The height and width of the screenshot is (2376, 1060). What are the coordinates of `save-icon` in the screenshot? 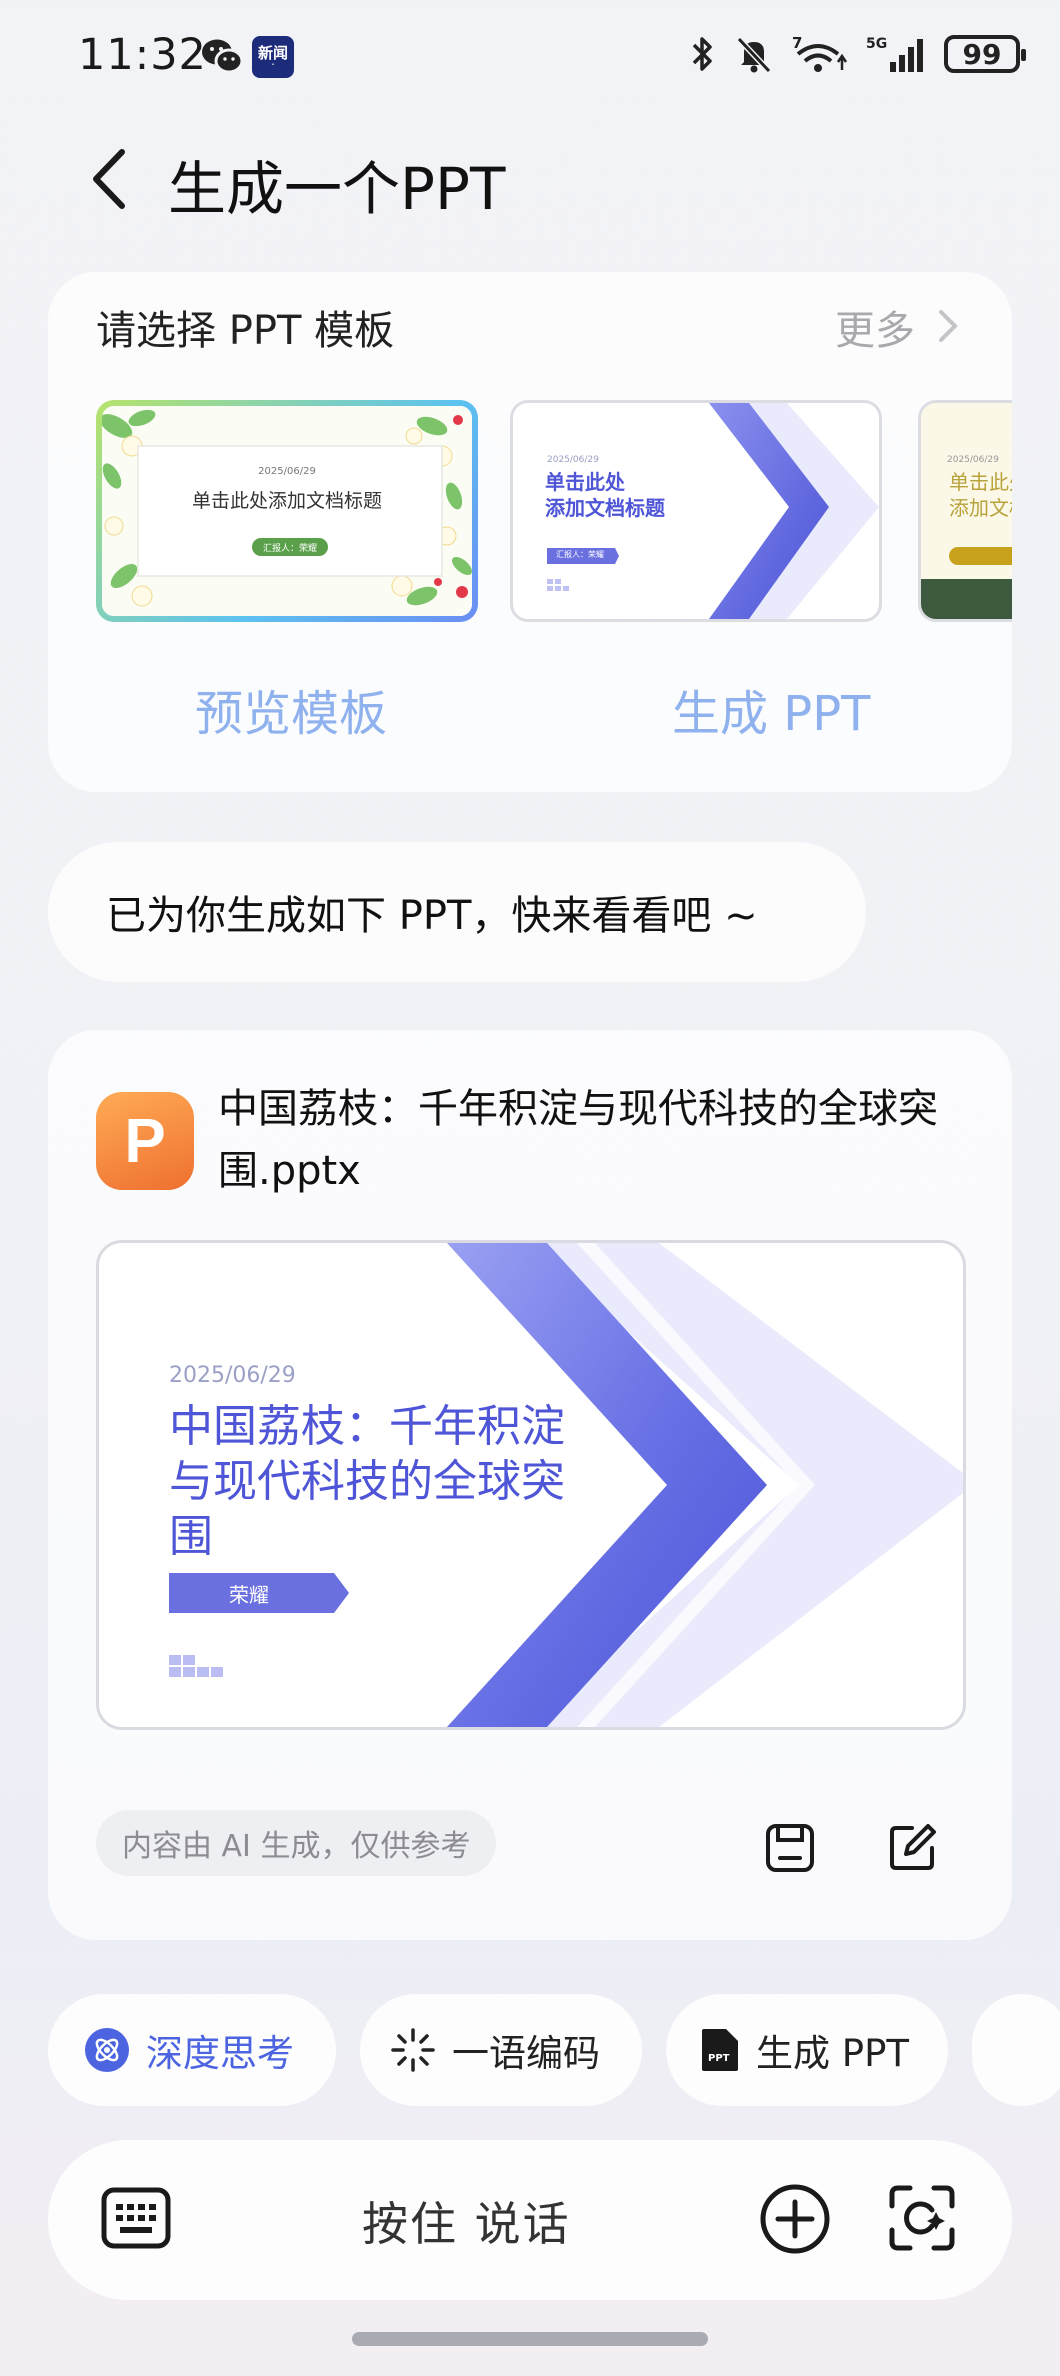 It's located at (790, 1848).